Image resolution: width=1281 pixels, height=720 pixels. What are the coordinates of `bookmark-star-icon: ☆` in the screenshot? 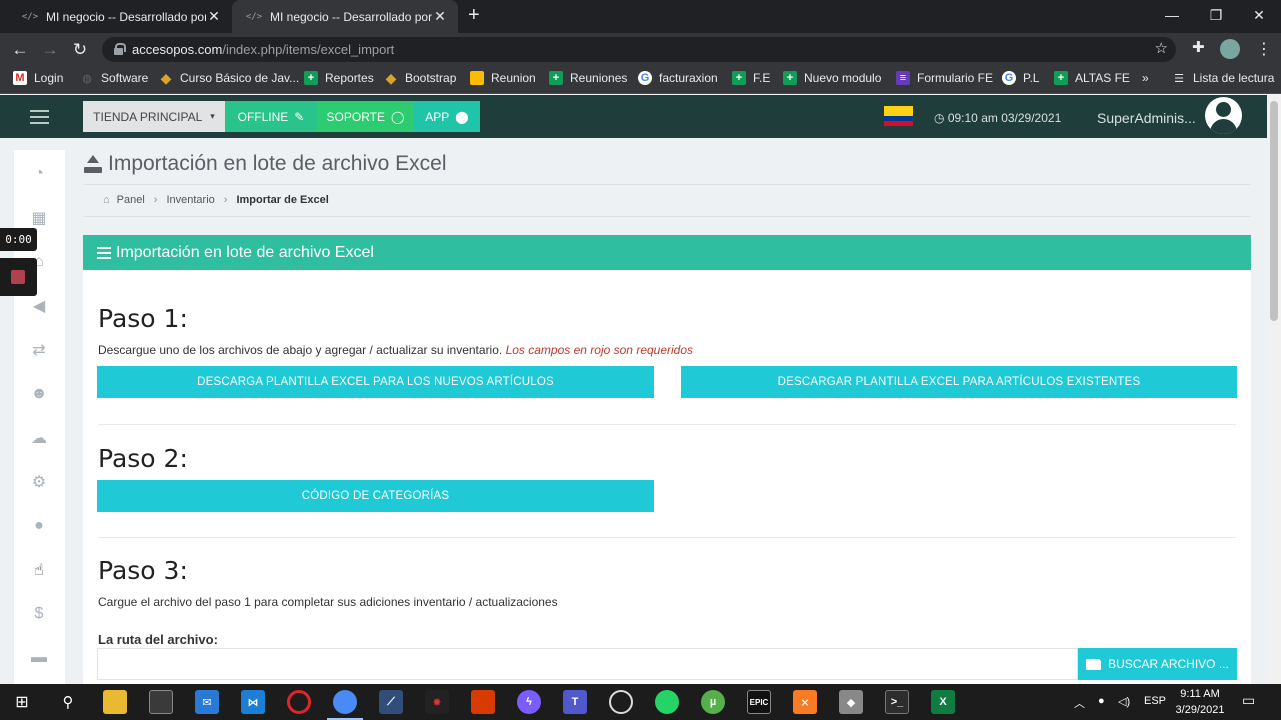 It's located at (1161, 48).